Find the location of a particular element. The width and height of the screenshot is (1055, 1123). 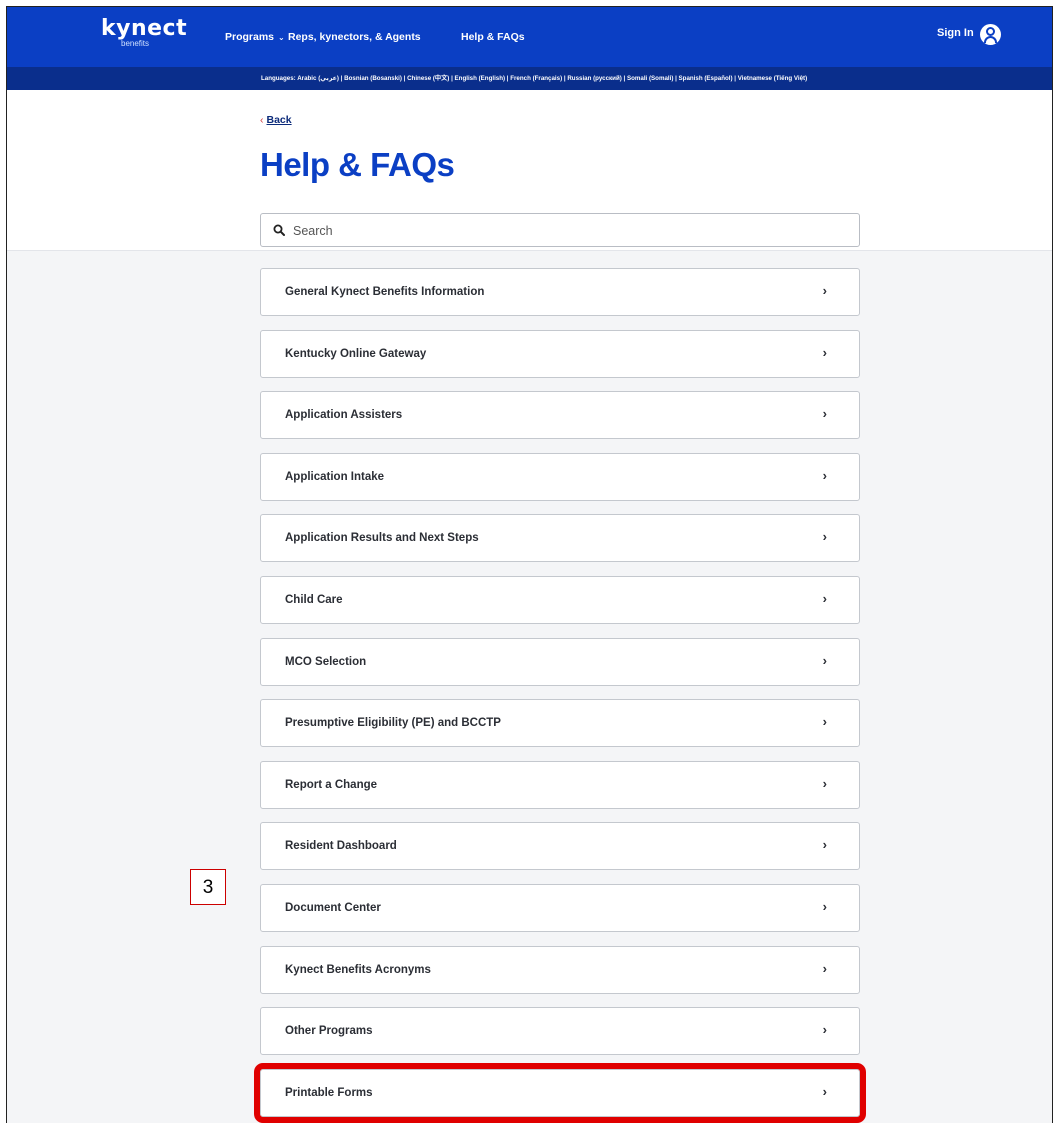

nav-help-label: Help & FAQs is located at coordinates (493, 37).